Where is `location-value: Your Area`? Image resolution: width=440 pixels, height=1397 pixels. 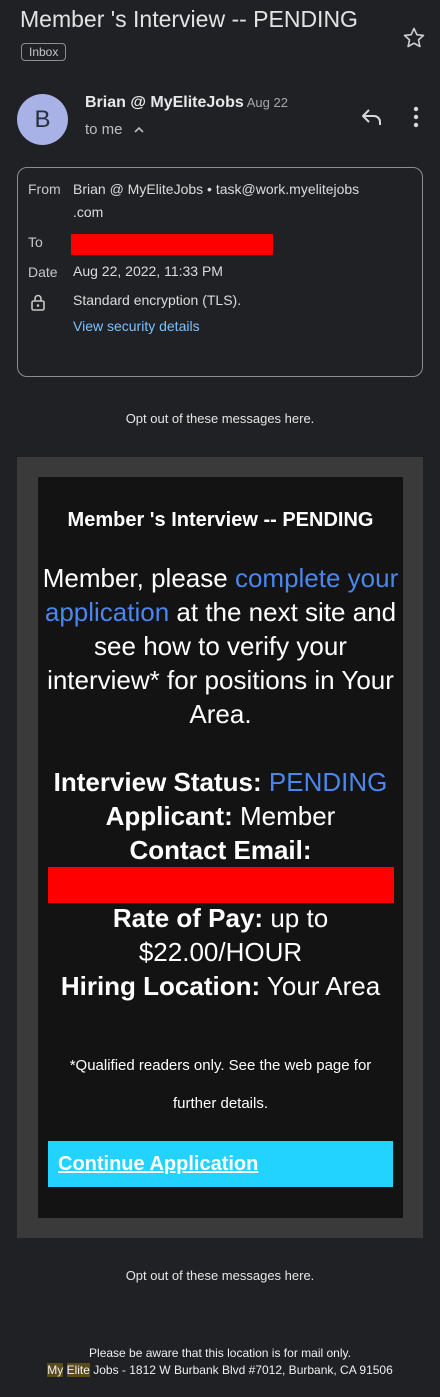
location-value: Your Area is located at coordinates (323, 986).